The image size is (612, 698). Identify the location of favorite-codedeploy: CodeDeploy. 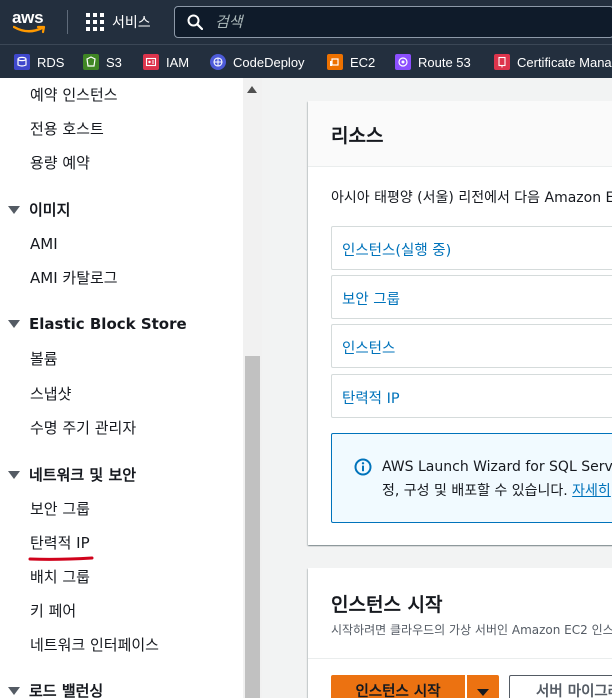
(257, 62).